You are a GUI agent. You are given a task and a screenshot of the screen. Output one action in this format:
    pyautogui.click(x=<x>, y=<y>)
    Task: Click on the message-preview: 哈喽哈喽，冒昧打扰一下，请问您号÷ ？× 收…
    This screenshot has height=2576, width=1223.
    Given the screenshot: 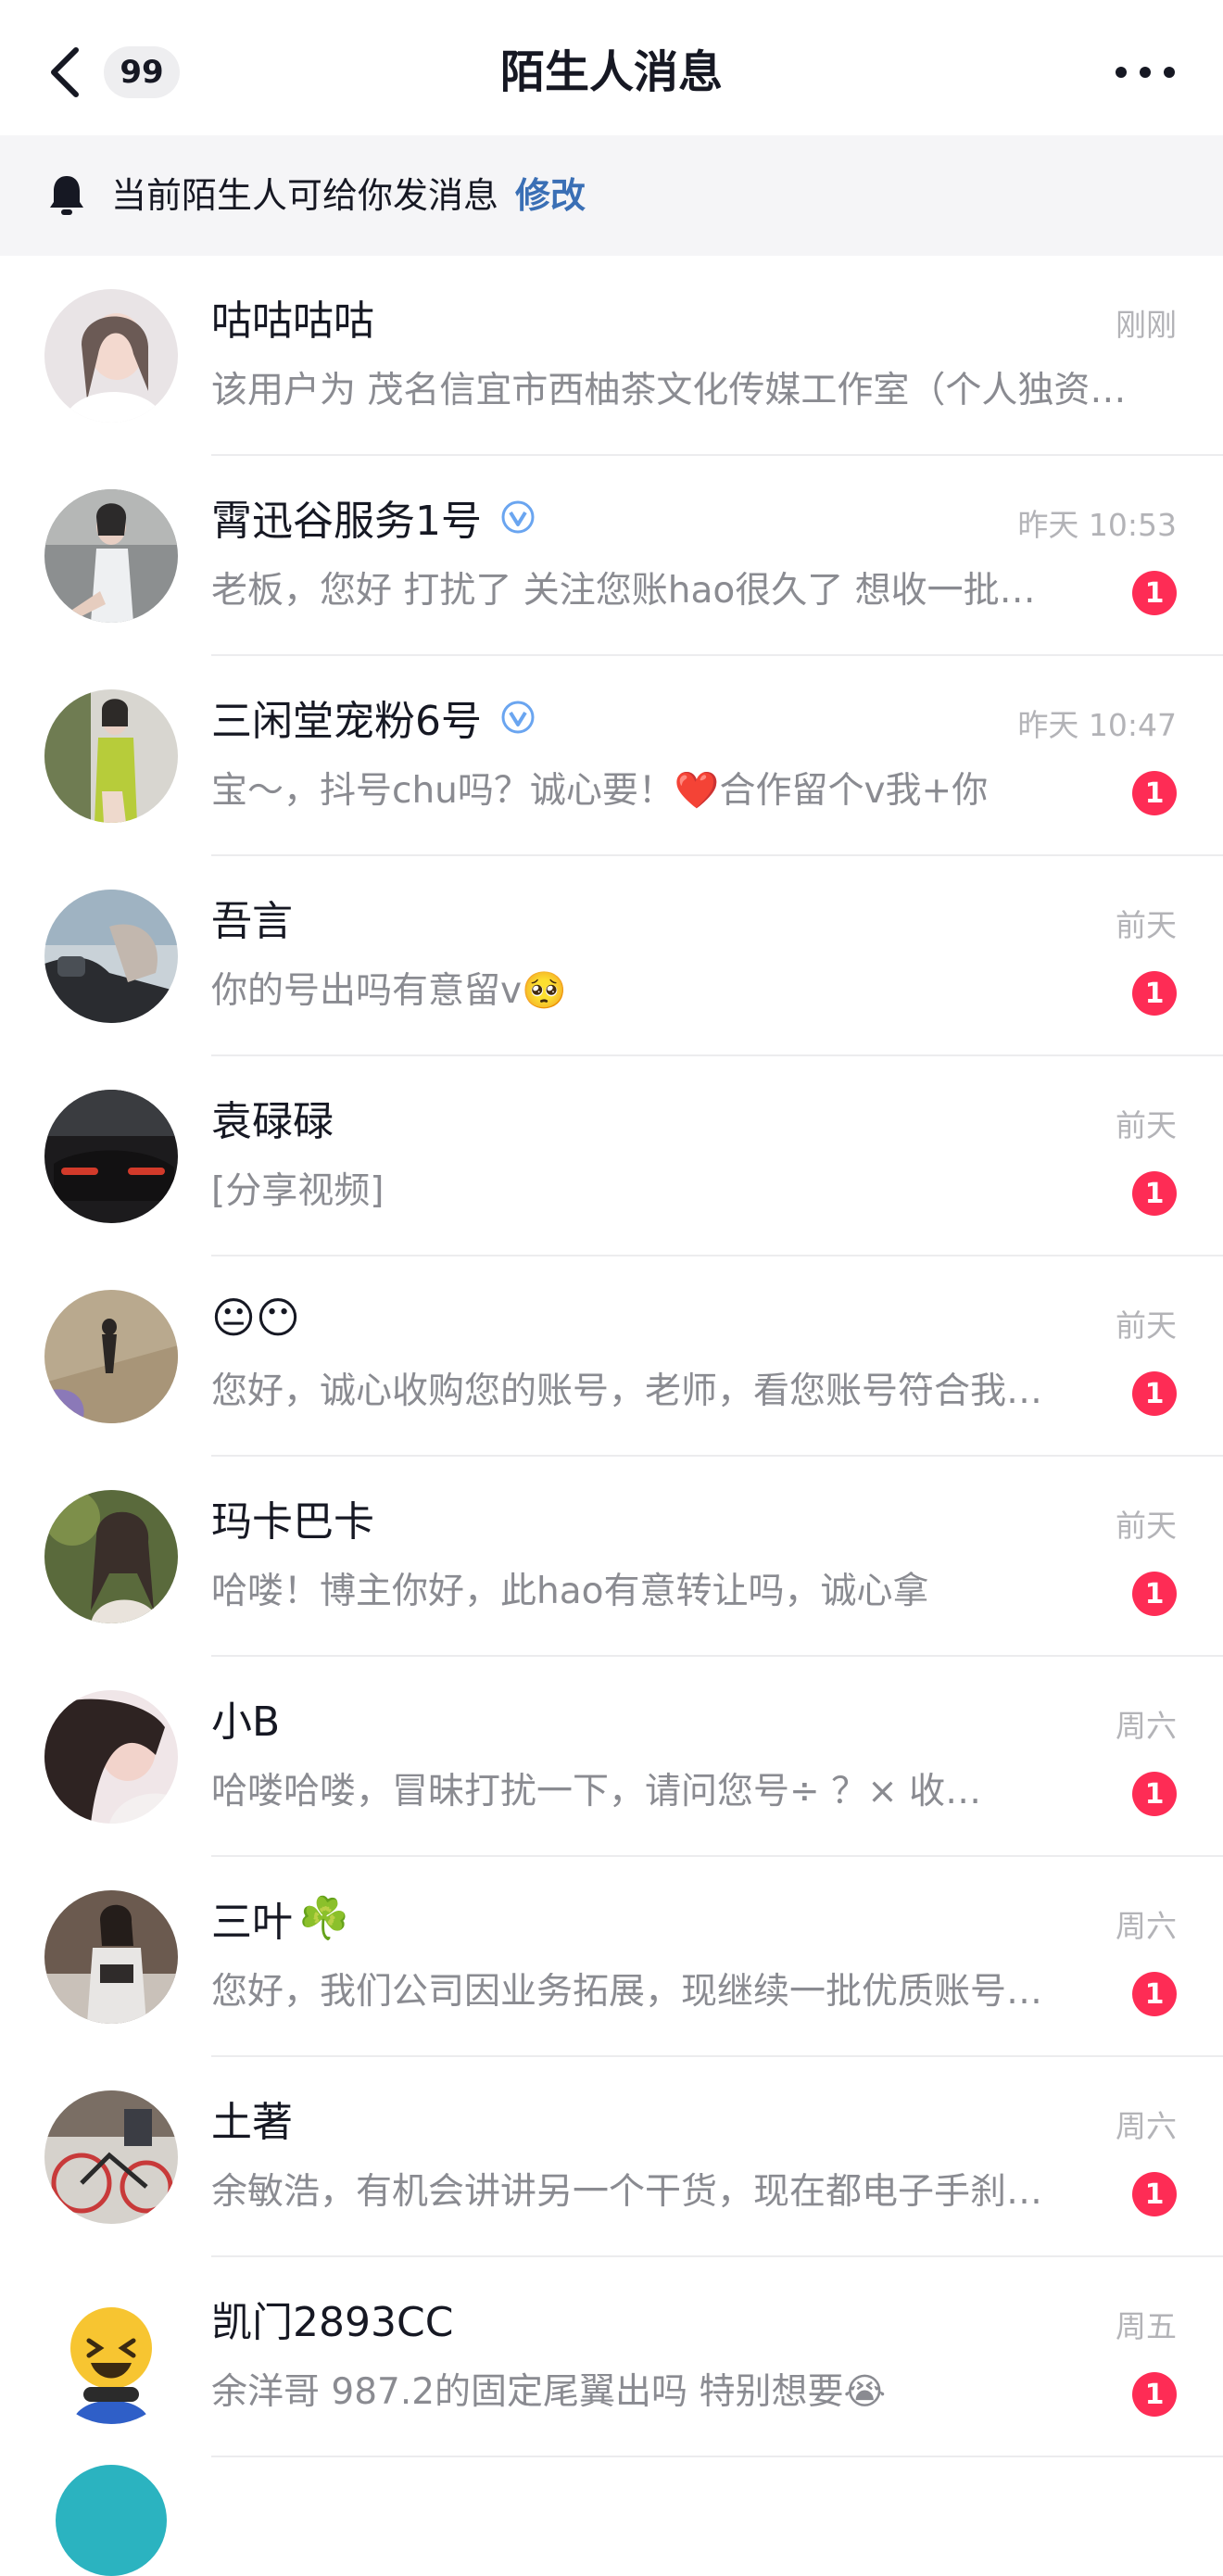 What is the action you would take?
    pyautogui.click(x=597, y=1792)
    